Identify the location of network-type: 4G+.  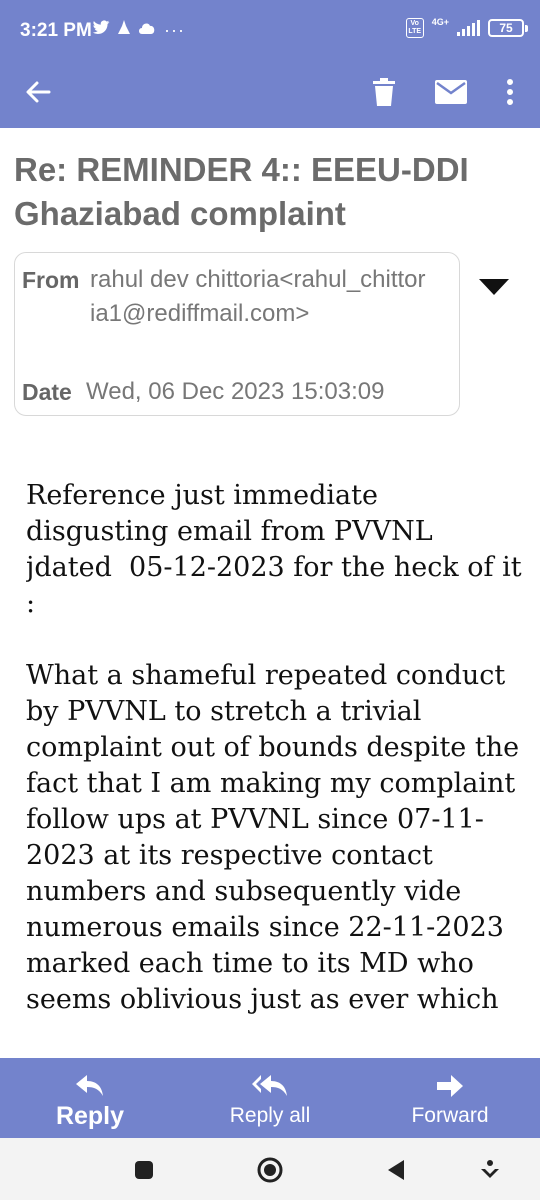
(440, 22).